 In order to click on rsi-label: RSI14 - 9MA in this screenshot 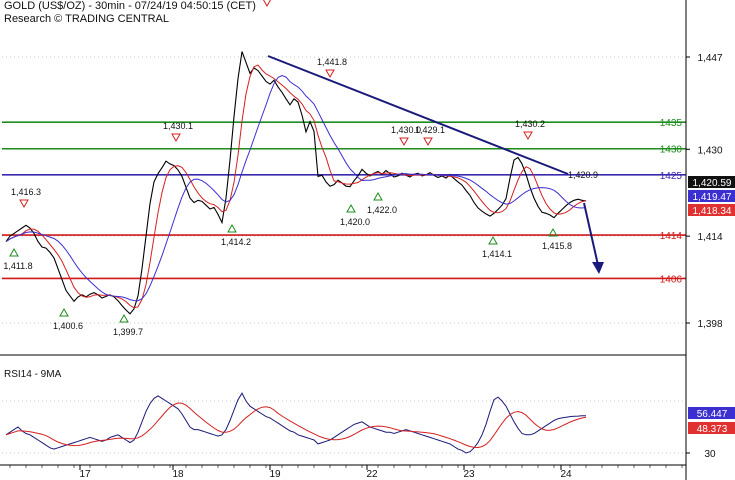, I will do `click(33, 374)`.